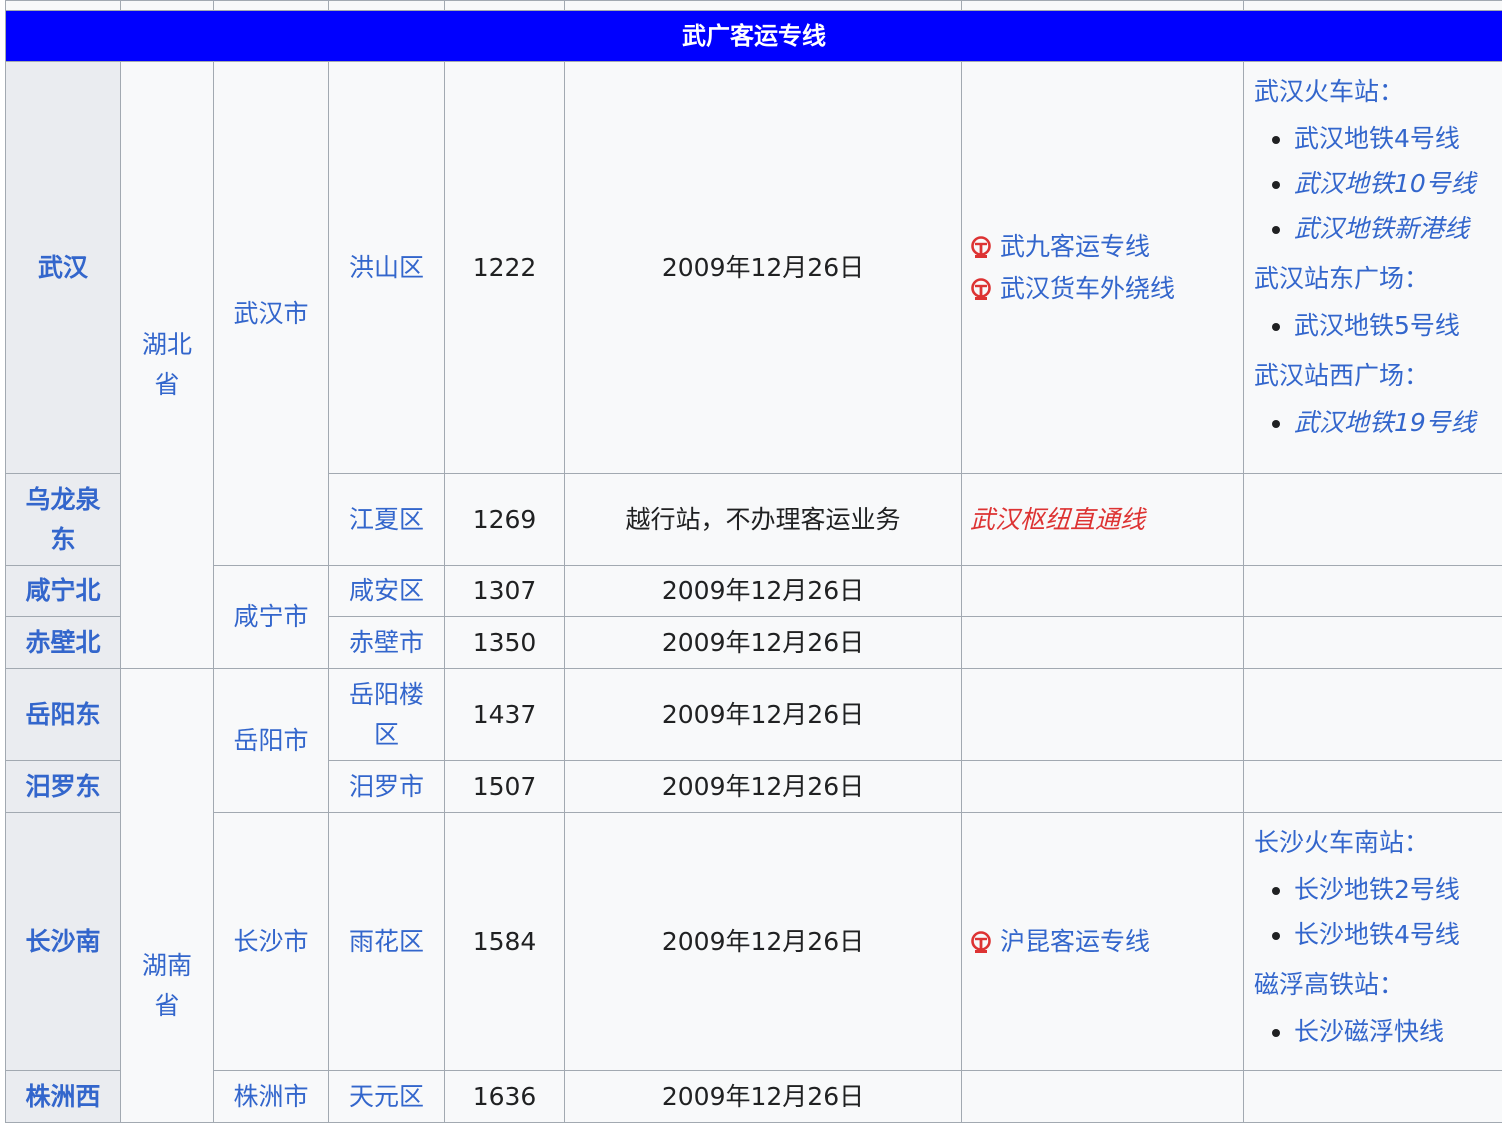 Image resolution: width=1504 pixels, height=1124 pixels. I want to click on transfer-list: 长沙地铁2号线 长沙地铁4号线, so click(1373, 912).